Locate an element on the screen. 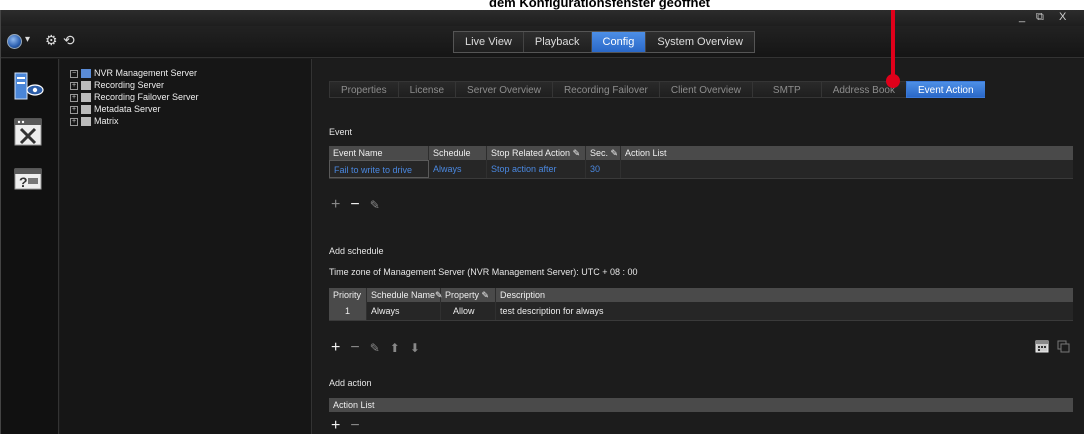 The width and height of the screenshot is (1084, 434). matrix-icon is located at coordinates (86, 122).